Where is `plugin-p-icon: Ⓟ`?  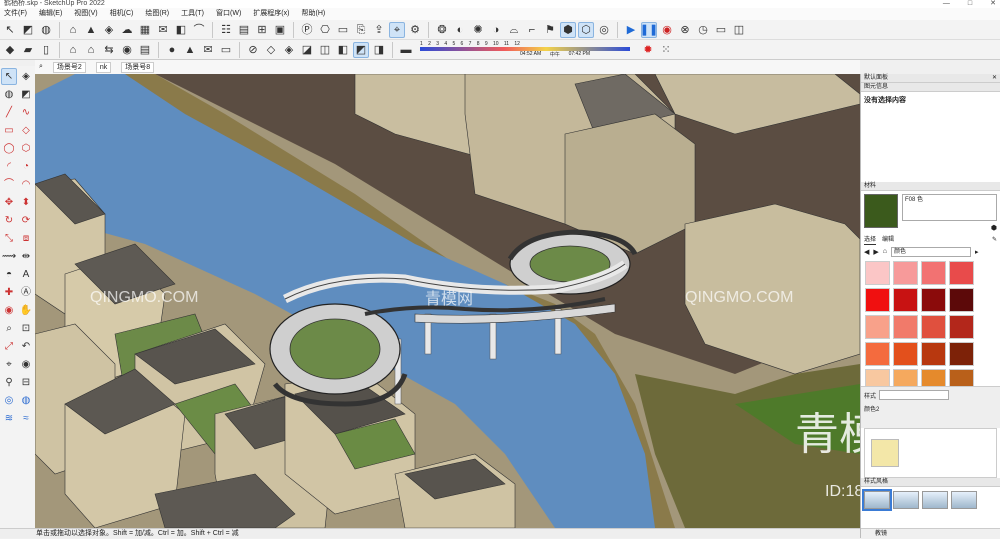
plugin-p-icon: Ⓟ is located at coordinates (307, 30).